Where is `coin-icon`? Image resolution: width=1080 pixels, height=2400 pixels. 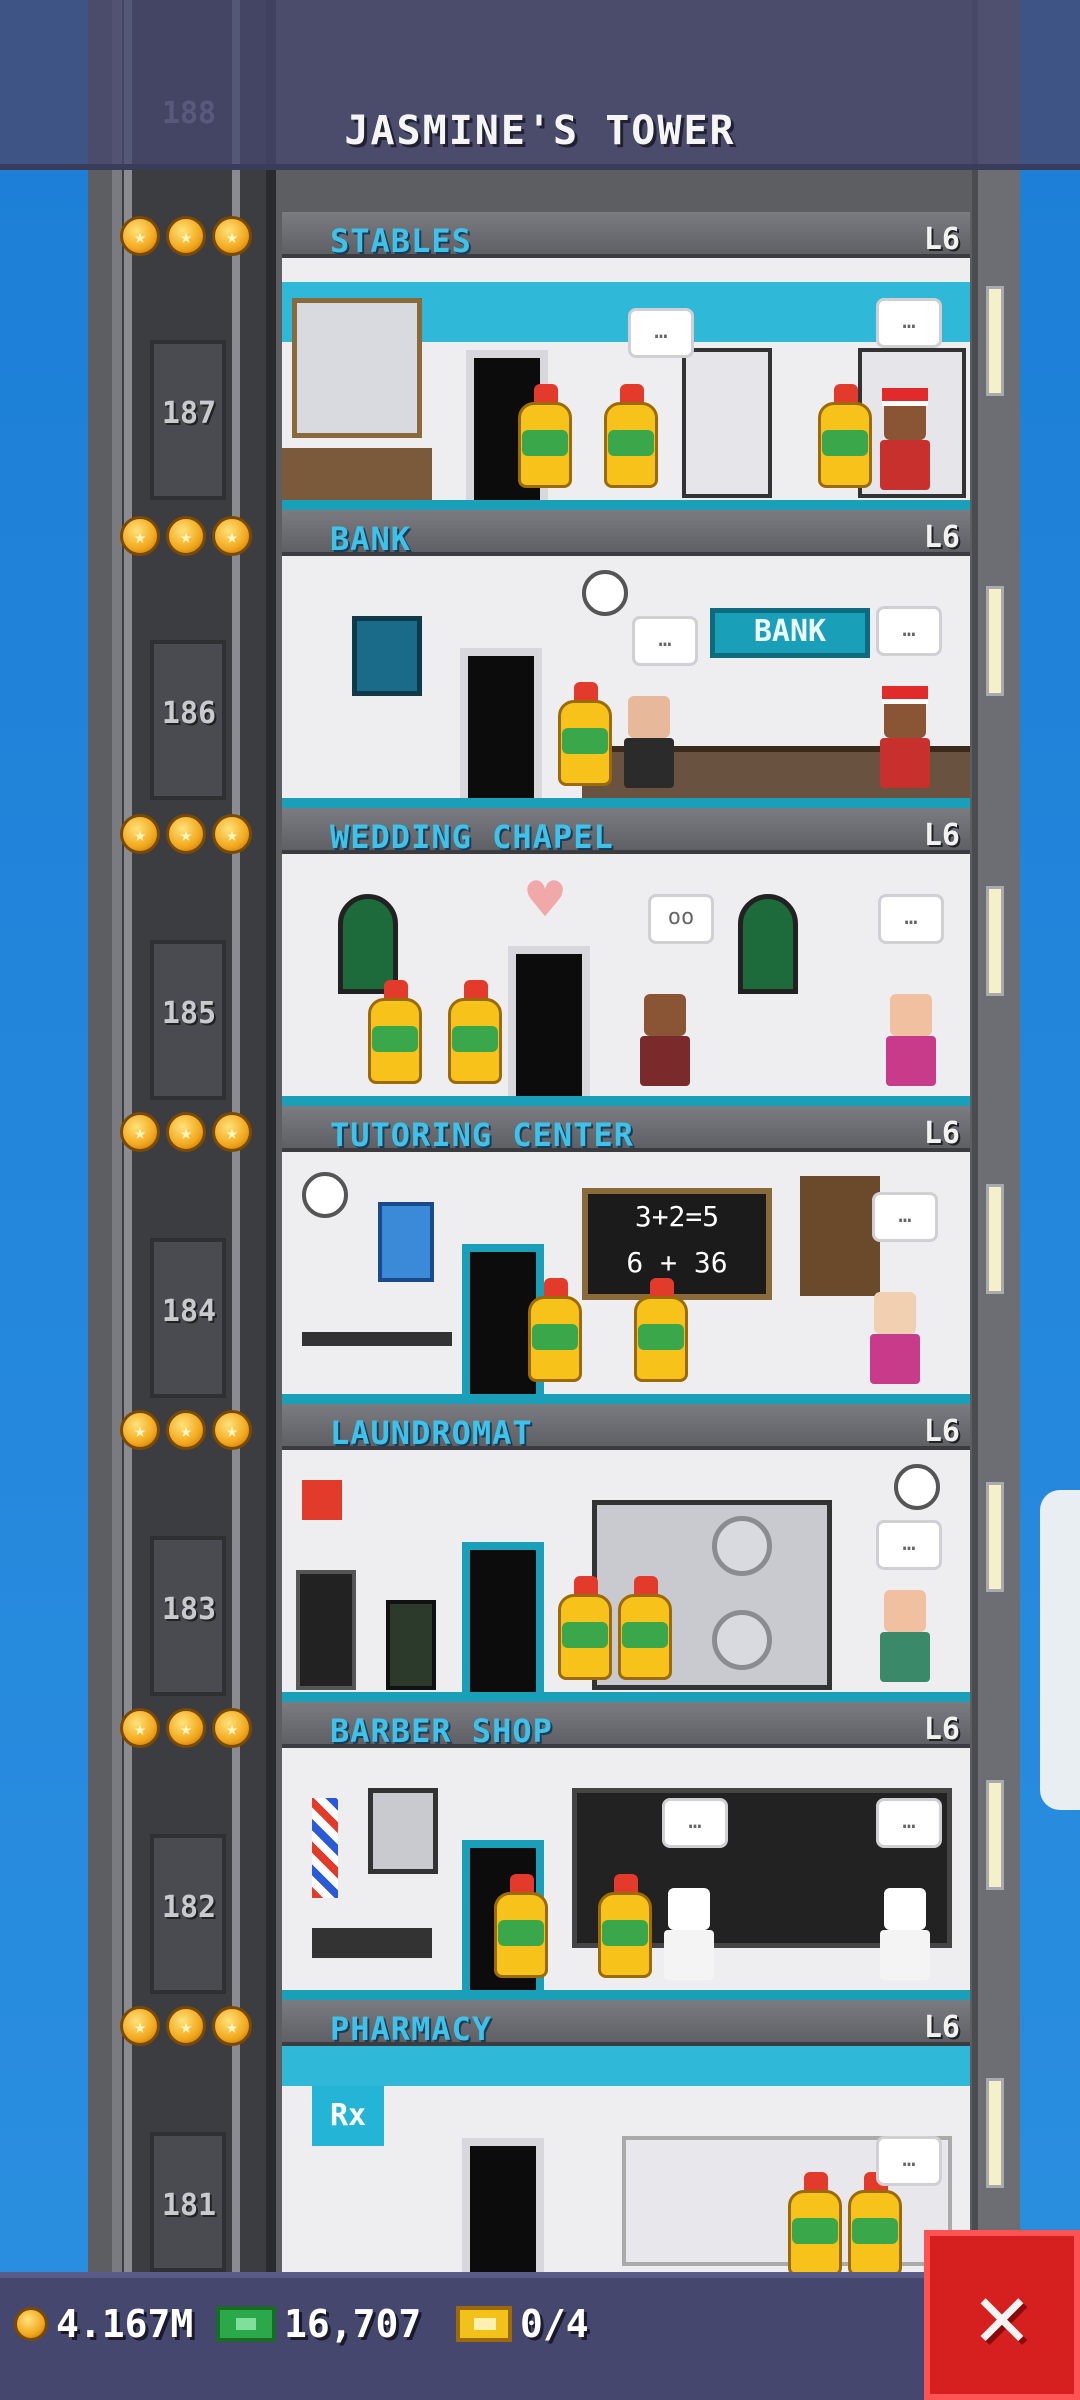
coin-icon is located at coordinates (31, 2324).